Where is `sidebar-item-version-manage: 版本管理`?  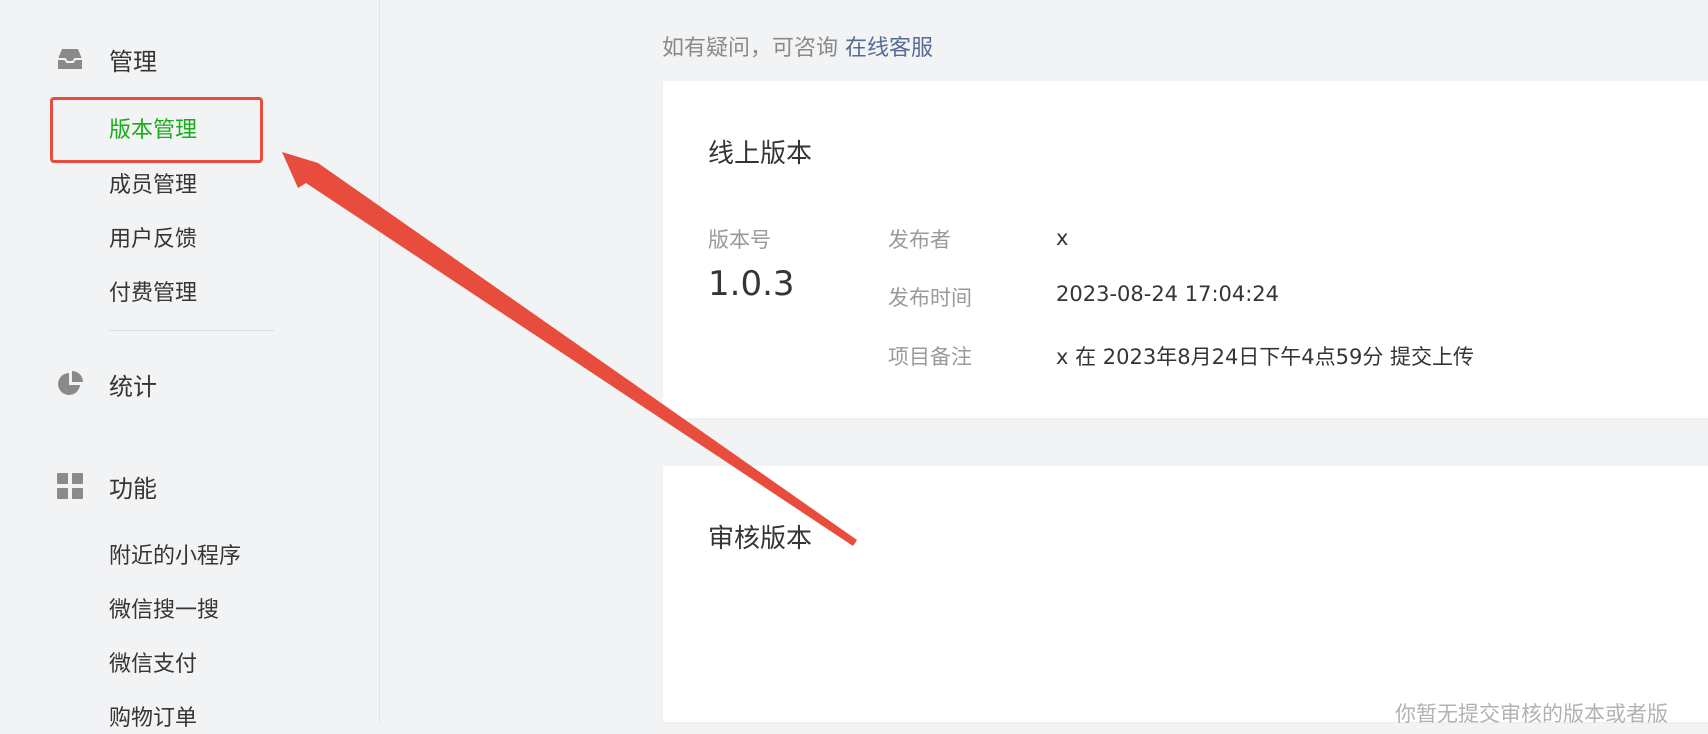 sidebar-item-version-manage: 版本管理 is located at coordinates (153, 131).